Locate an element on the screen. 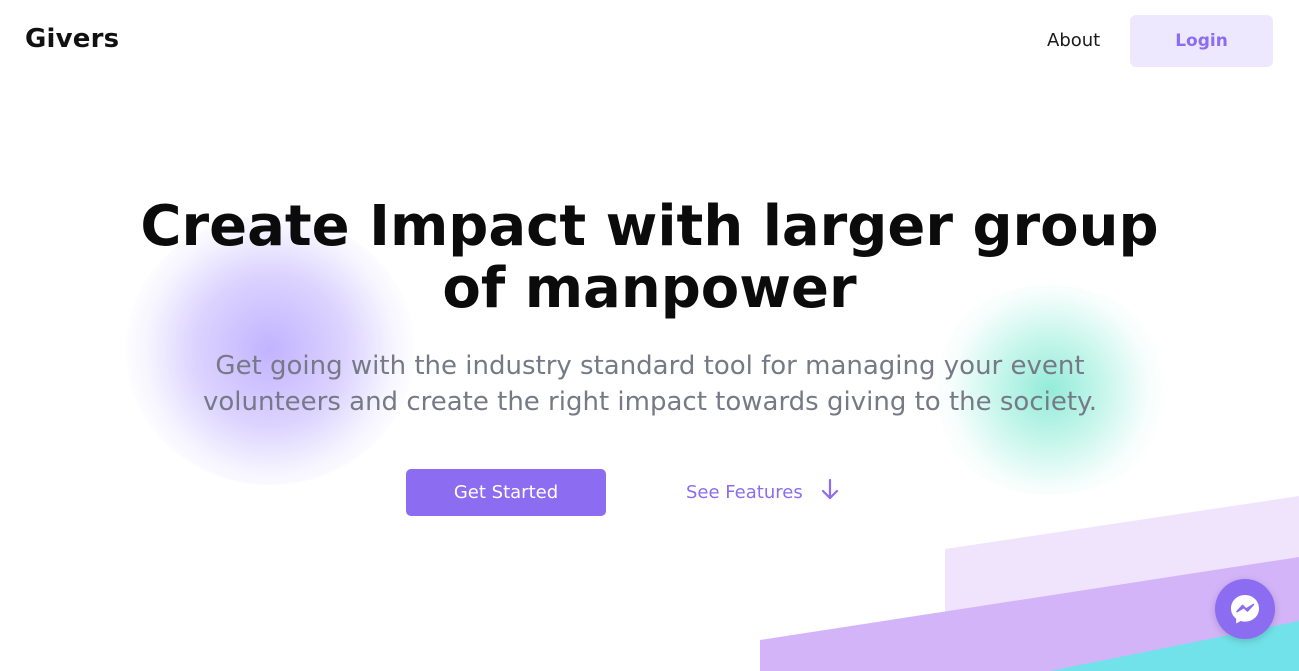 Image resolution: width=1299 pixels, height=671 pixels. get-started-button: Get Started is located at coordinates (506, 492).